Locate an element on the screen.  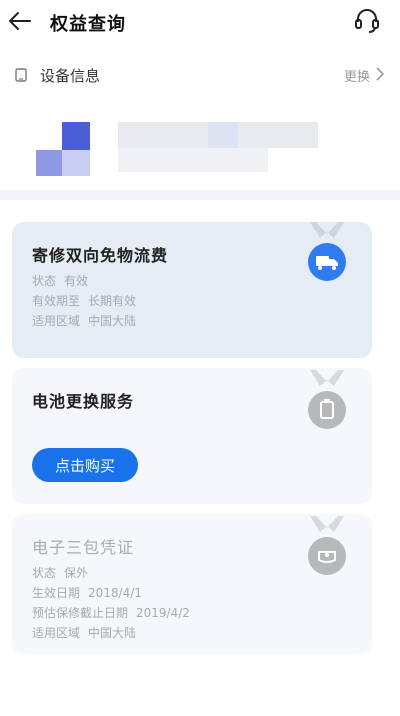
warranty-status: 状态 保外 is located at coordinates (60, 572).